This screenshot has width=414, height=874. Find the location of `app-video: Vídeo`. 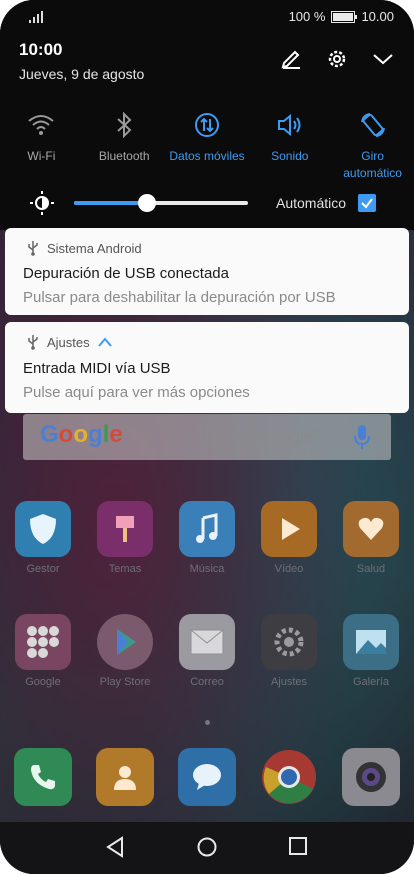

app-video: Vídeo is located at coordinates (289, 538).